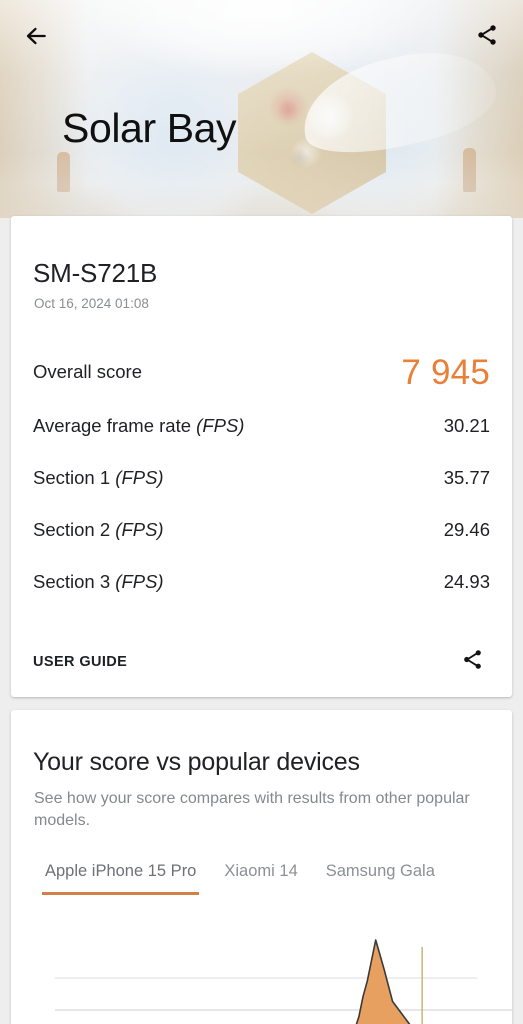 The image size is (523, 1024). Describe the element at coordinates (466, 581) in the screenshot. I see `metric-value: 24.93` at that location.